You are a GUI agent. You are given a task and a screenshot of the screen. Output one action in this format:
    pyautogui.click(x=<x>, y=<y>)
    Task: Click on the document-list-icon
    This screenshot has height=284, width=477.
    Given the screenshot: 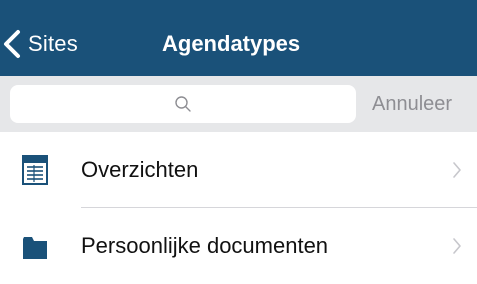 What is the action you would take?
    pyautogui.click(x=35, y=170)
    